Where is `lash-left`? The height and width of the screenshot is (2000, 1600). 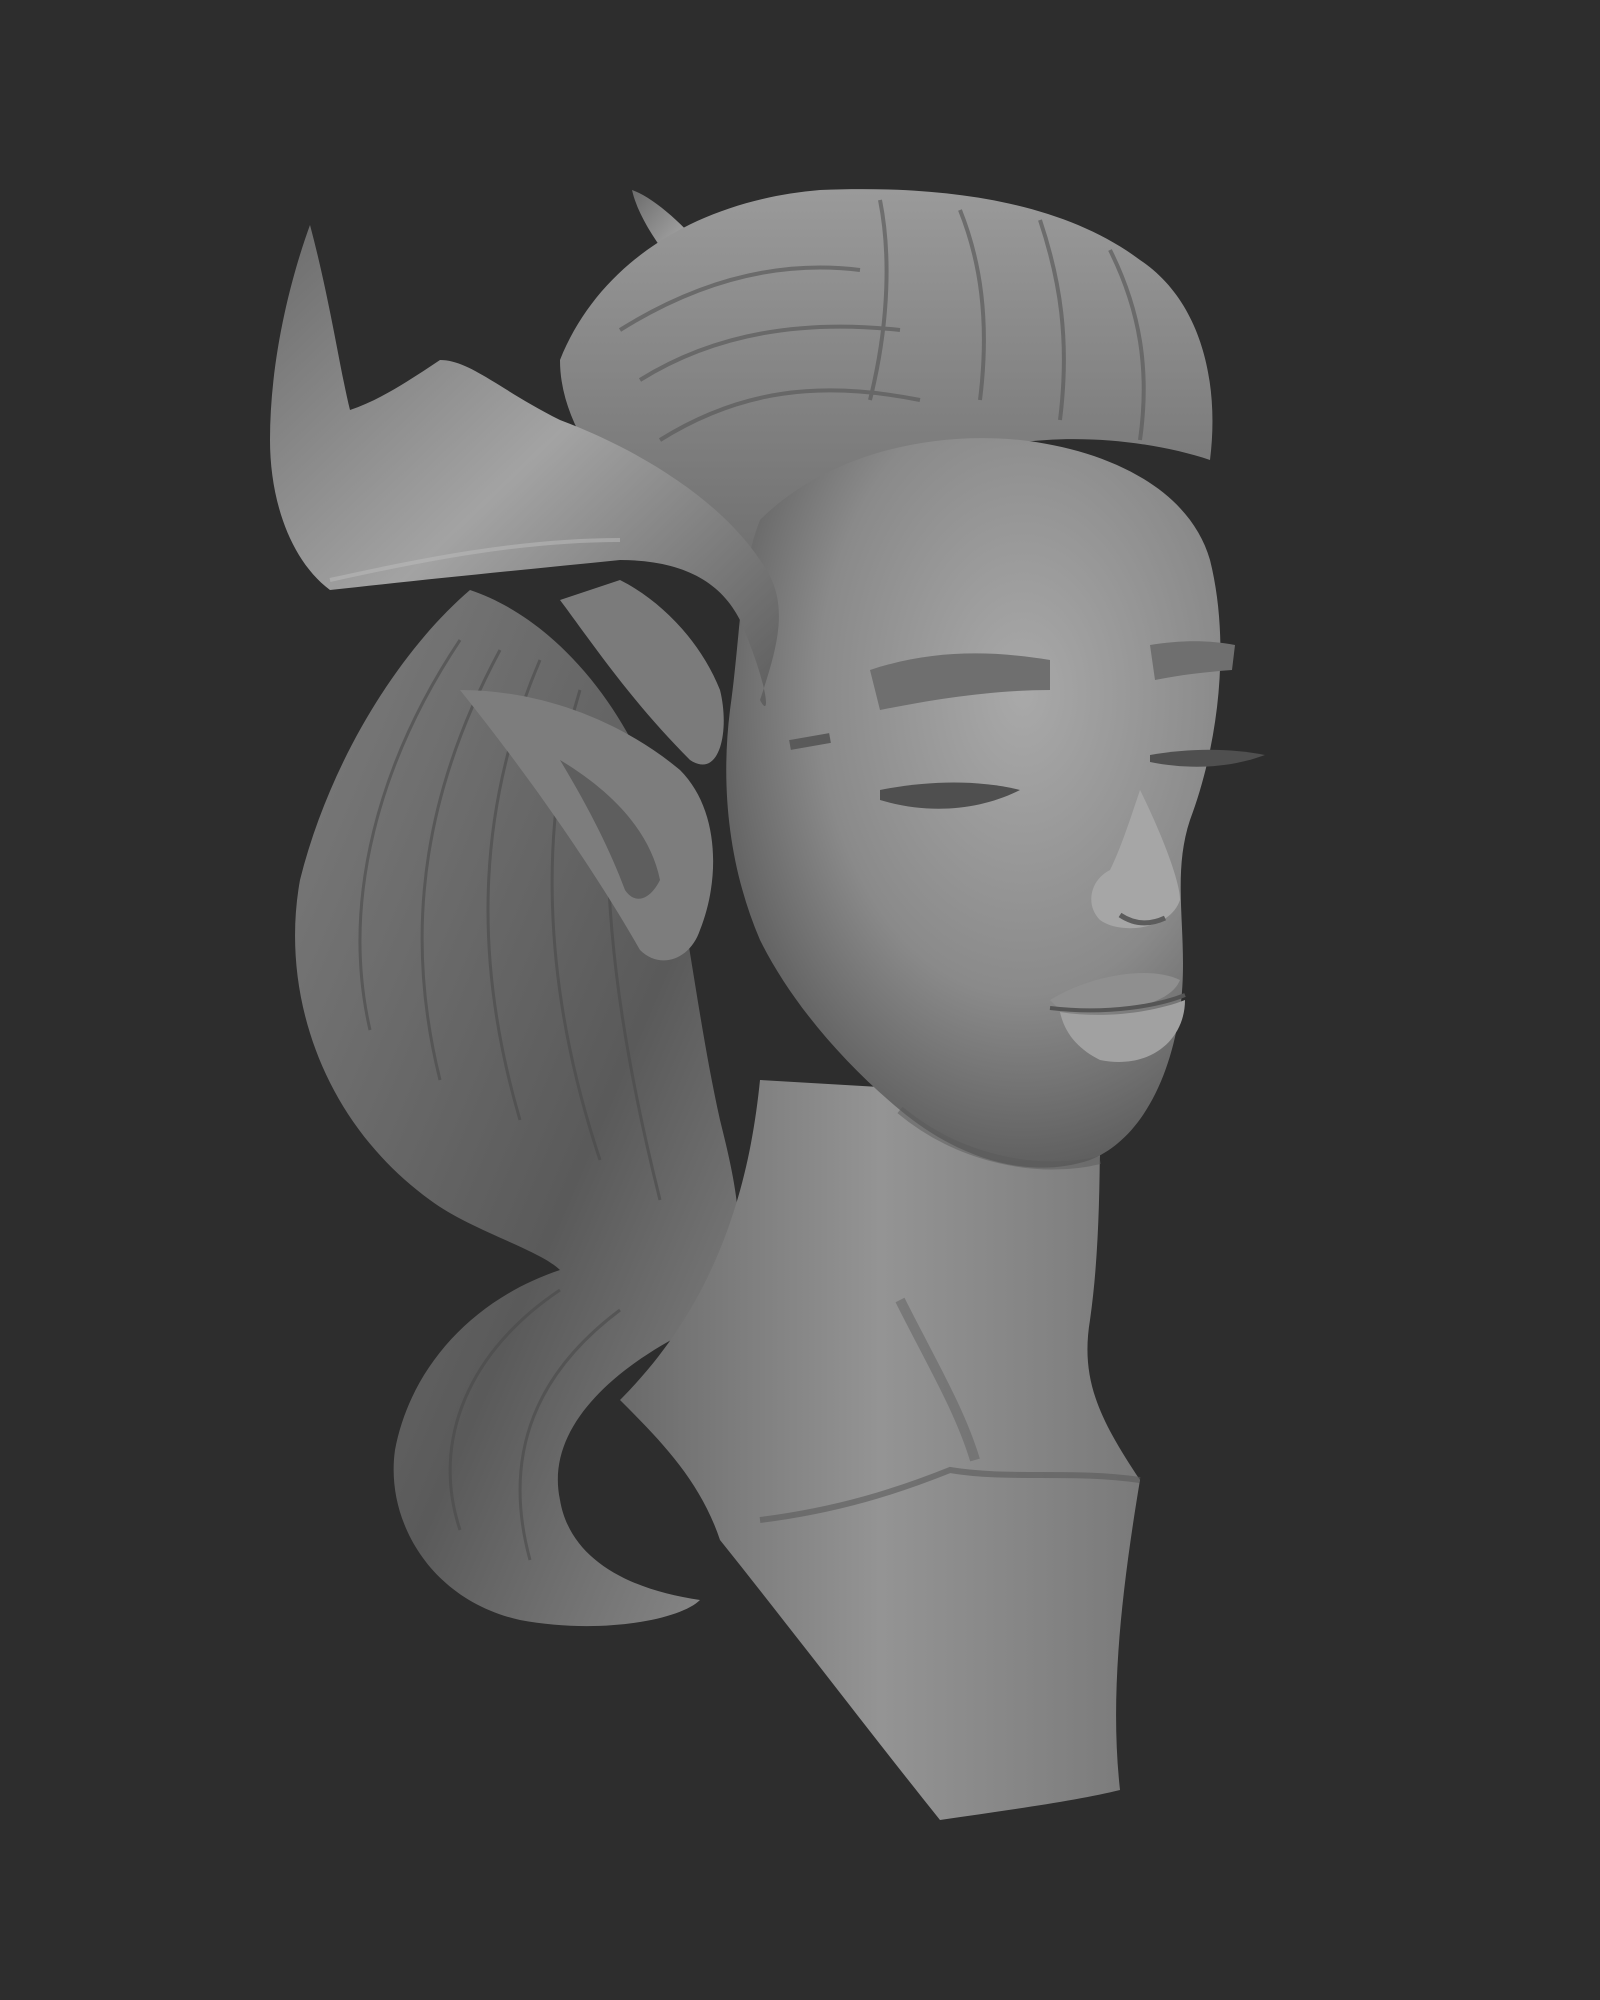
lash-left is located at coordinates (810, 741).